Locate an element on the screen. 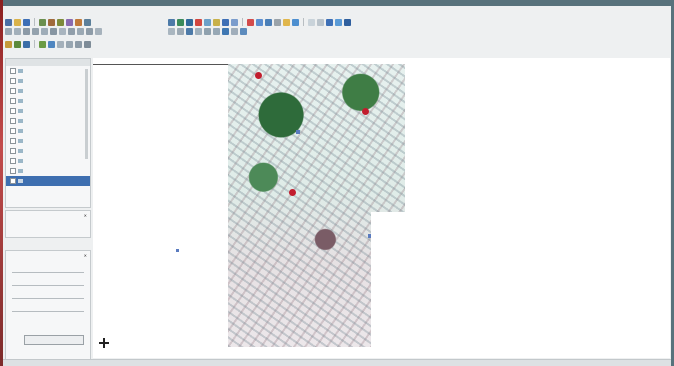  db-manager-icon is located at coordinates (69, 44).